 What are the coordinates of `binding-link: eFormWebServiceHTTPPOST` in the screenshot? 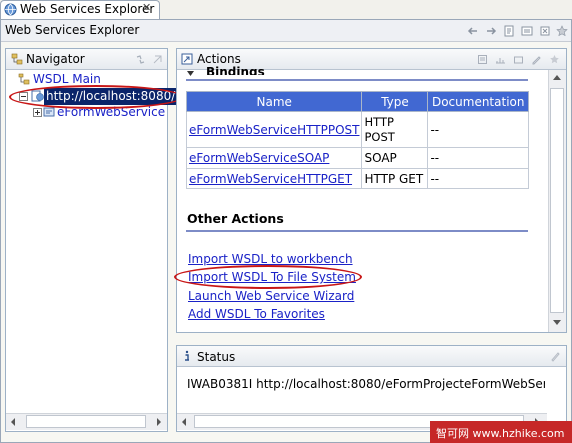 It's located at (274, 130).